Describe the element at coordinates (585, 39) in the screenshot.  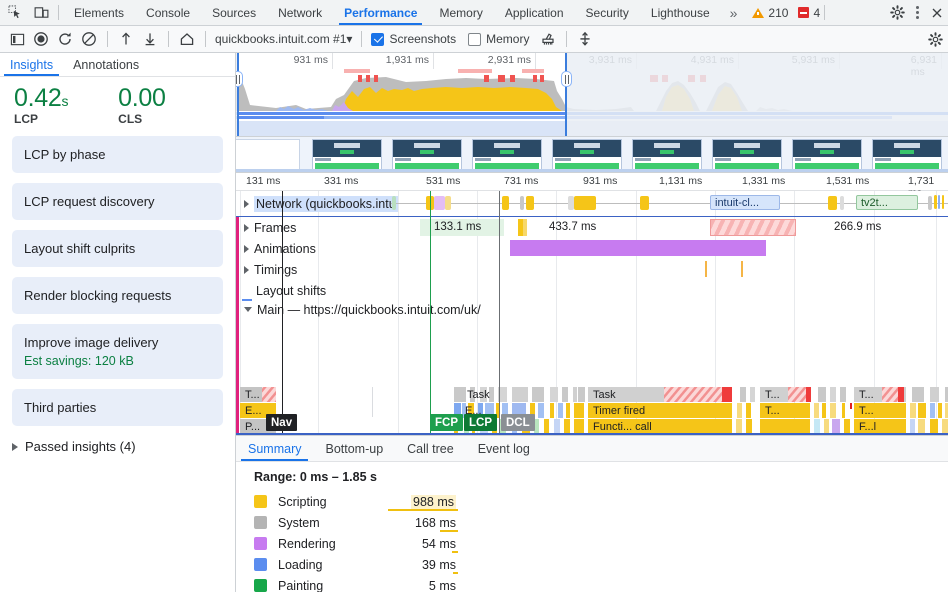
I see `capture-settings-icon` at that location.